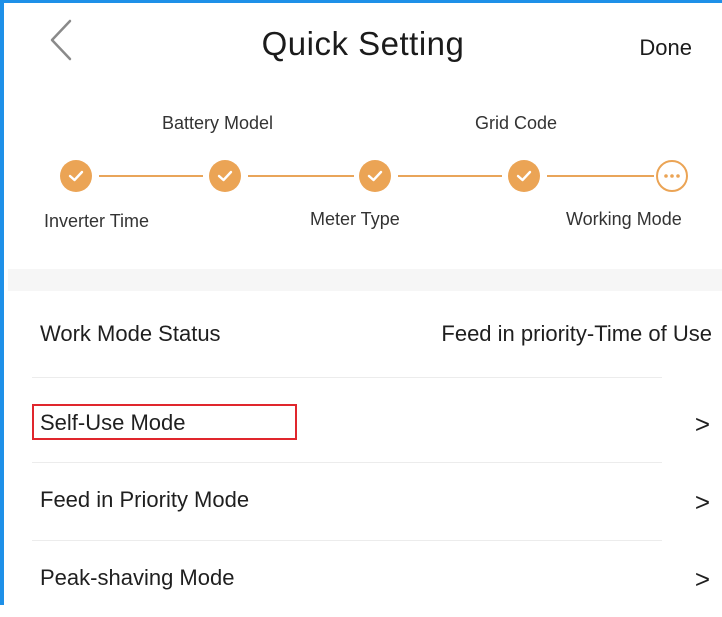 This screenshot has width=722, height=617. What do you see at coordinates (365, 501) in the screenshot?
I see `mode-row-feed-in-priority: Feed in Priority Mode >` at bounding box center [365, 501].